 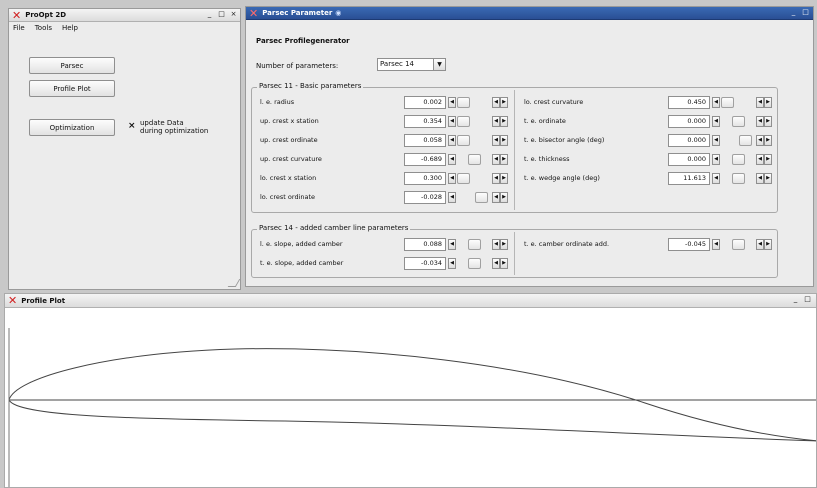 What do you see at coordinates (72, 65) in the screenshot?
I see `parsec-button: Parsec` at bounding box center [72, 65].